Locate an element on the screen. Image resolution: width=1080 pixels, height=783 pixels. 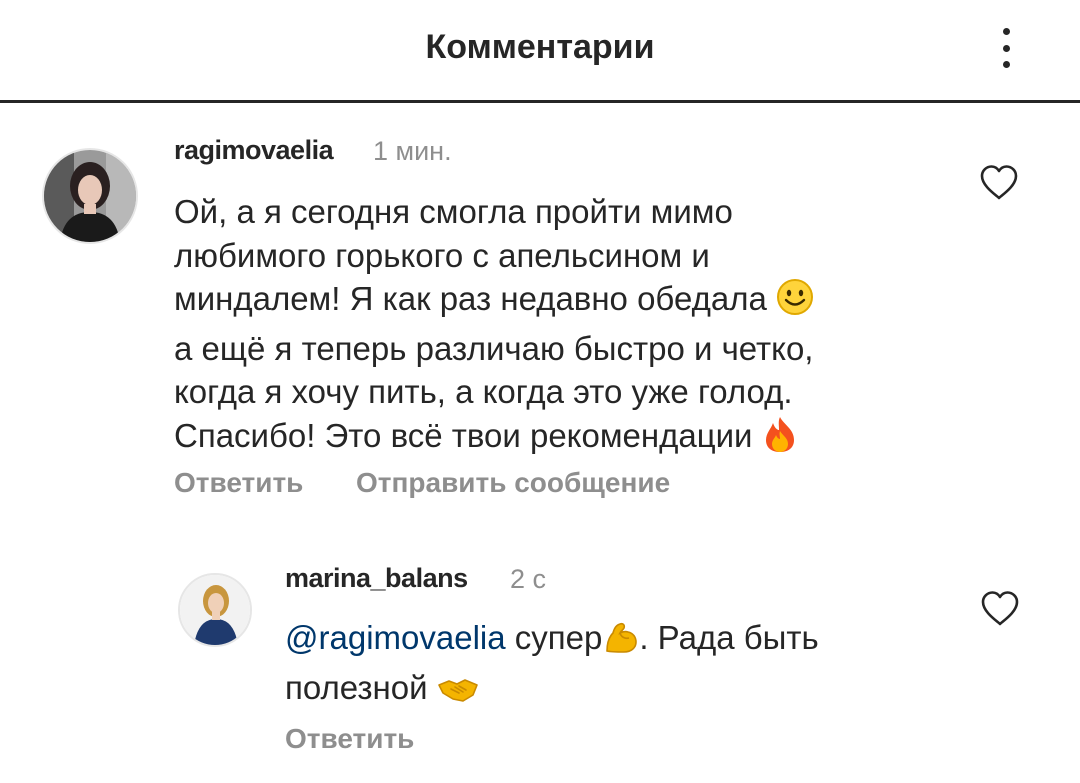
handshake-emoji-icon is located at coordinates (458, 694).